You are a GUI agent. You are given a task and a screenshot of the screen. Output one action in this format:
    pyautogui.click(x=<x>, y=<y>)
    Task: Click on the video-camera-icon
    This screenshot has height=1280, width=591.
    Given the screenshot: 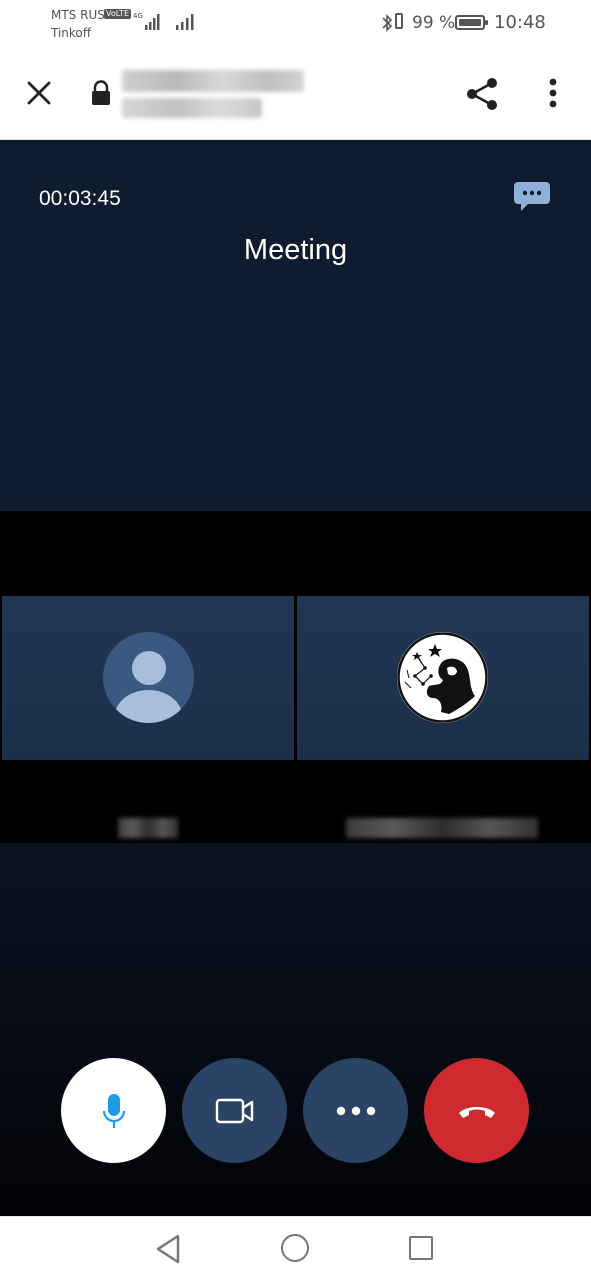 What is the action you would take?
    pyautogui.click(x=234, y=1110)
    